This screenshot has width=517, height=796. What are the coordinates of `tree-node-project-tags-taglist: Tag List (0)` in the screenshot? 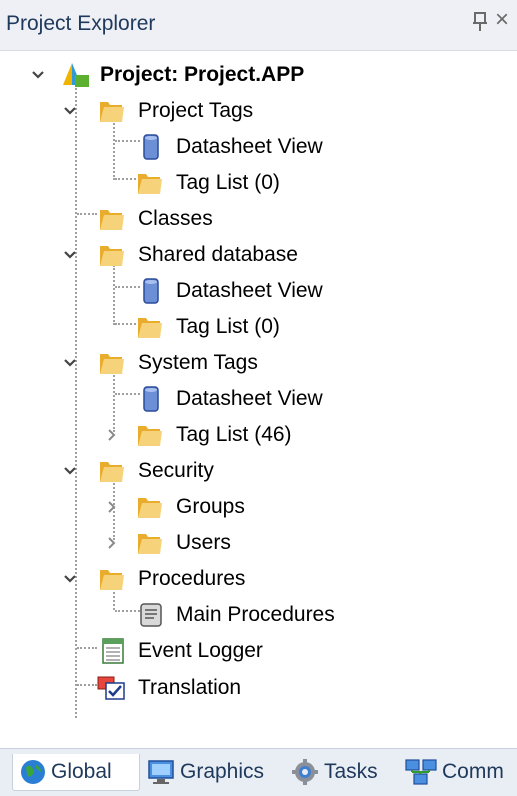 It's located at (258, 183).